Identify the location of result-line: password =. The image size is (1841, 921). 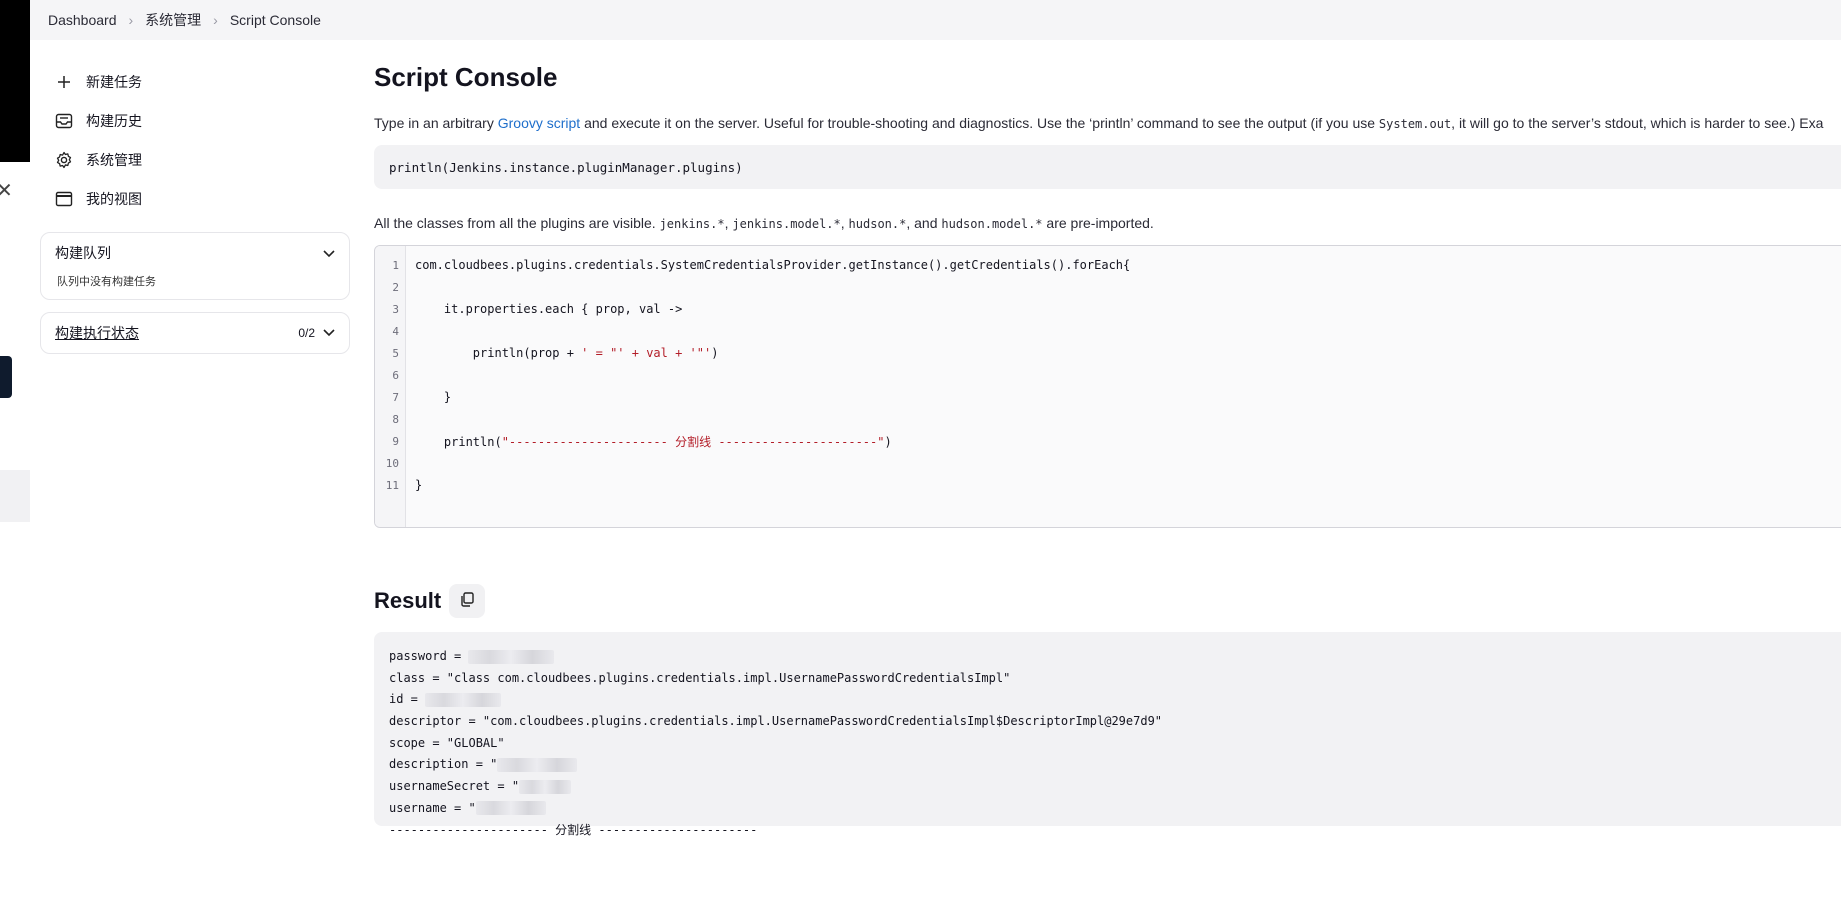
(1115, 657).